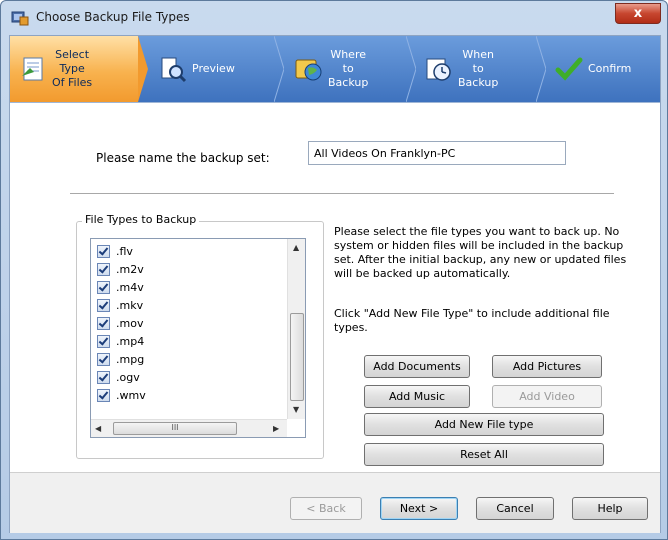  I want to click on next-button: Next >, so click(419, 508).